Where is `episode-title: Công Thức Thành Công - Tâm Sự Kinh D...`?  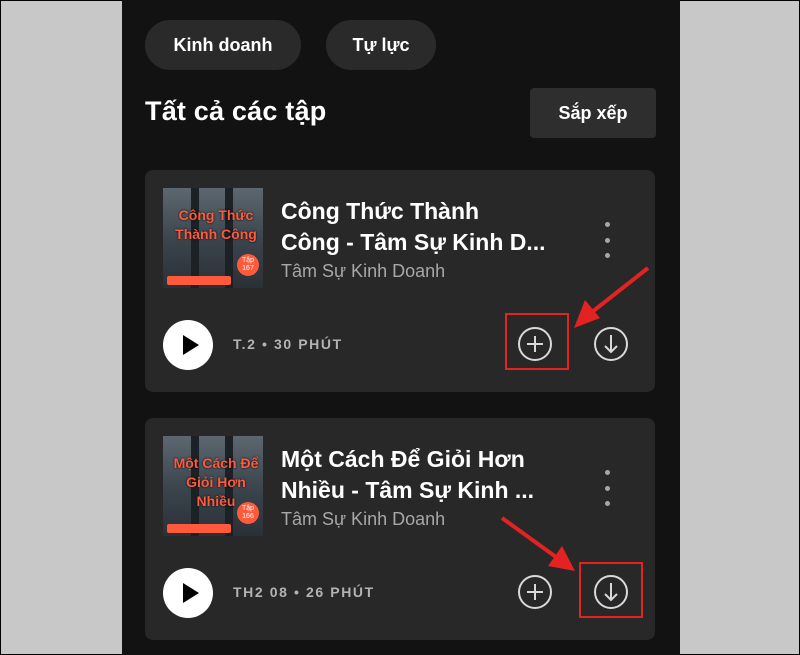
episode-title: Công Thức Thành Công - Tâm Sự Kinh D... is located at coordinates (431, 227).